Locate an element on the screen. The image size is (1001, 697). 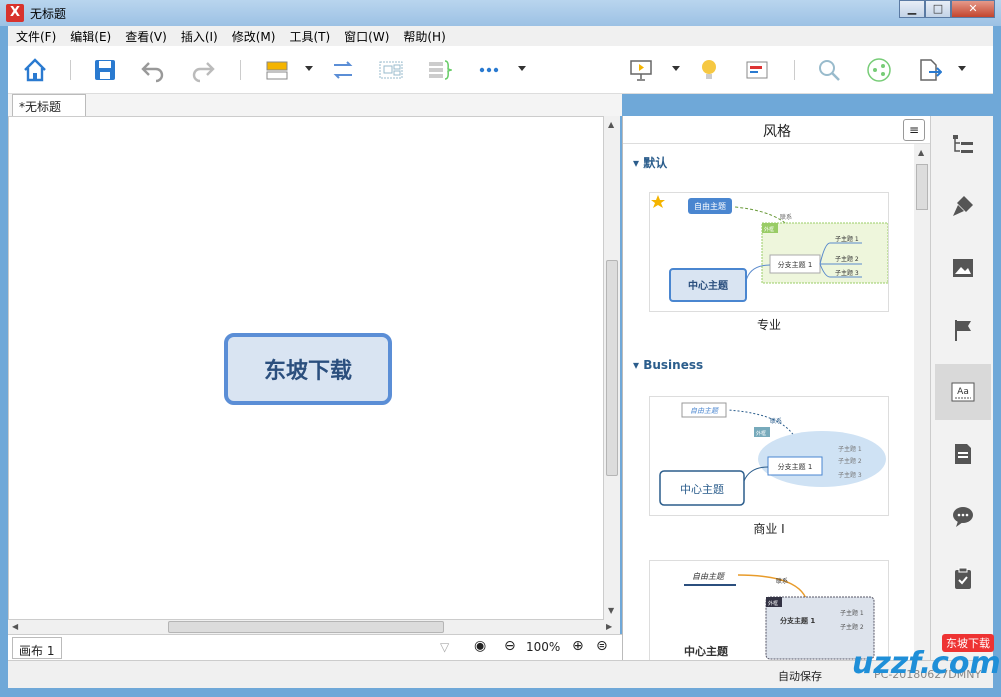
gantt-icon is located at coordinates (757, 70).